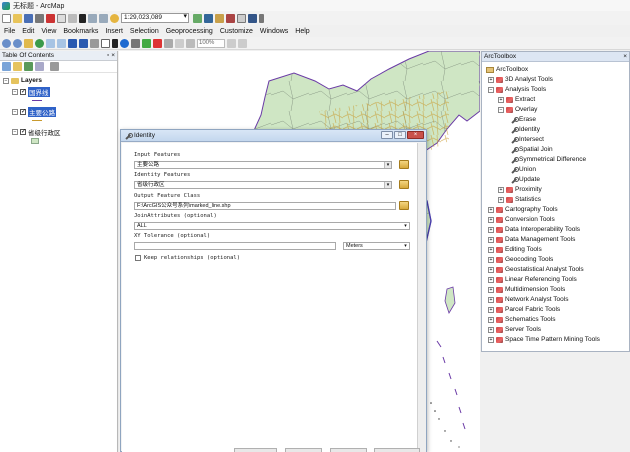 This screenshot has height=452, width=630. I want to click on ok-button, so click(255, 450).